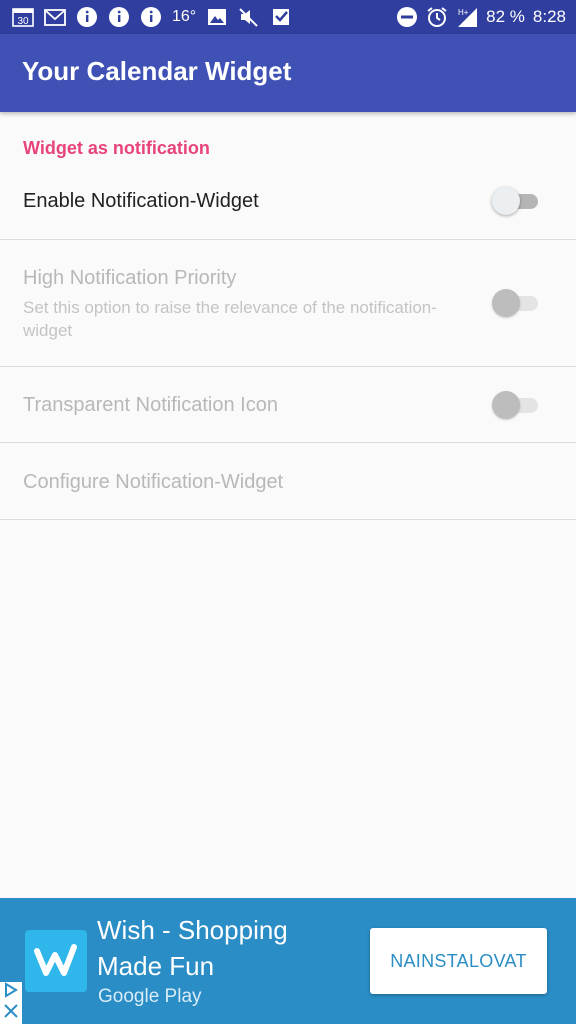 This screenshot has height=1024, width=576. What do you see at coordinates (157, 71) in the screenshot?
I see `page-title: Your Calendar Widget` at bounding box center [157, 71].